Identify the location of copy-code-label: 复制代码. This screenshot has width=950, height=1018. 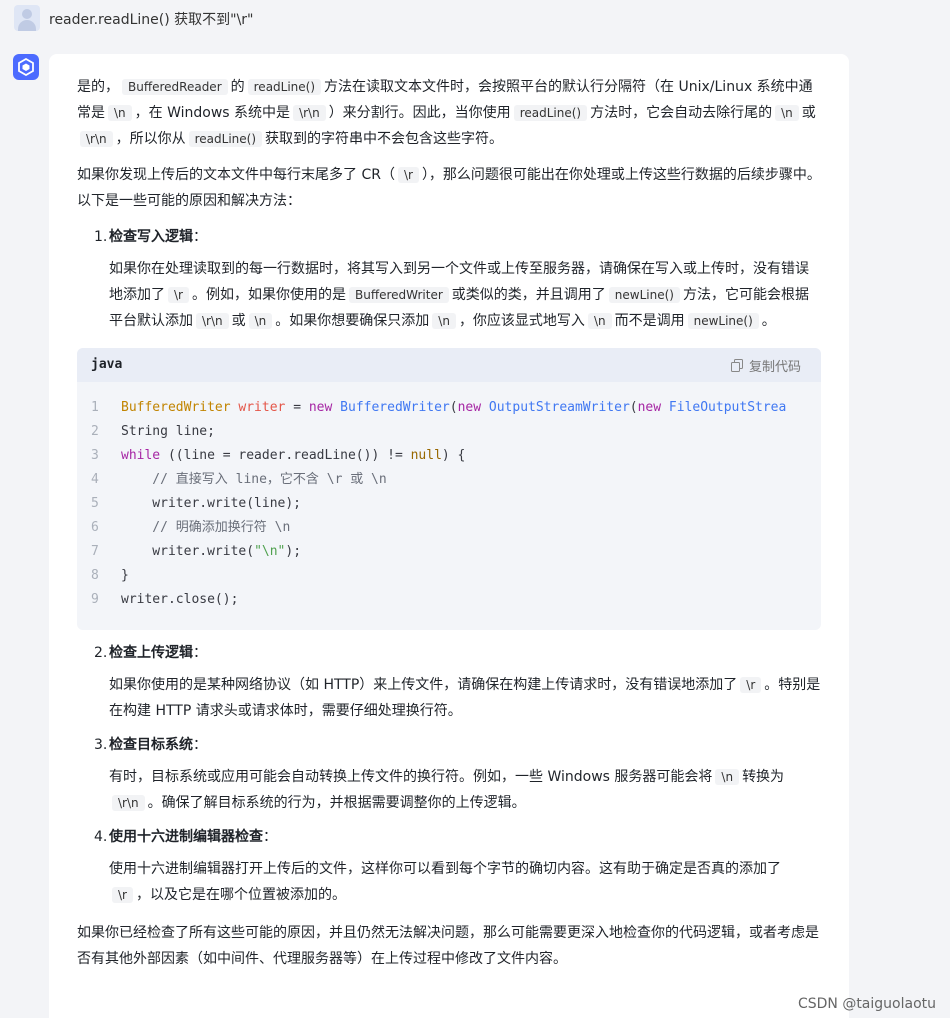
(774, 367).